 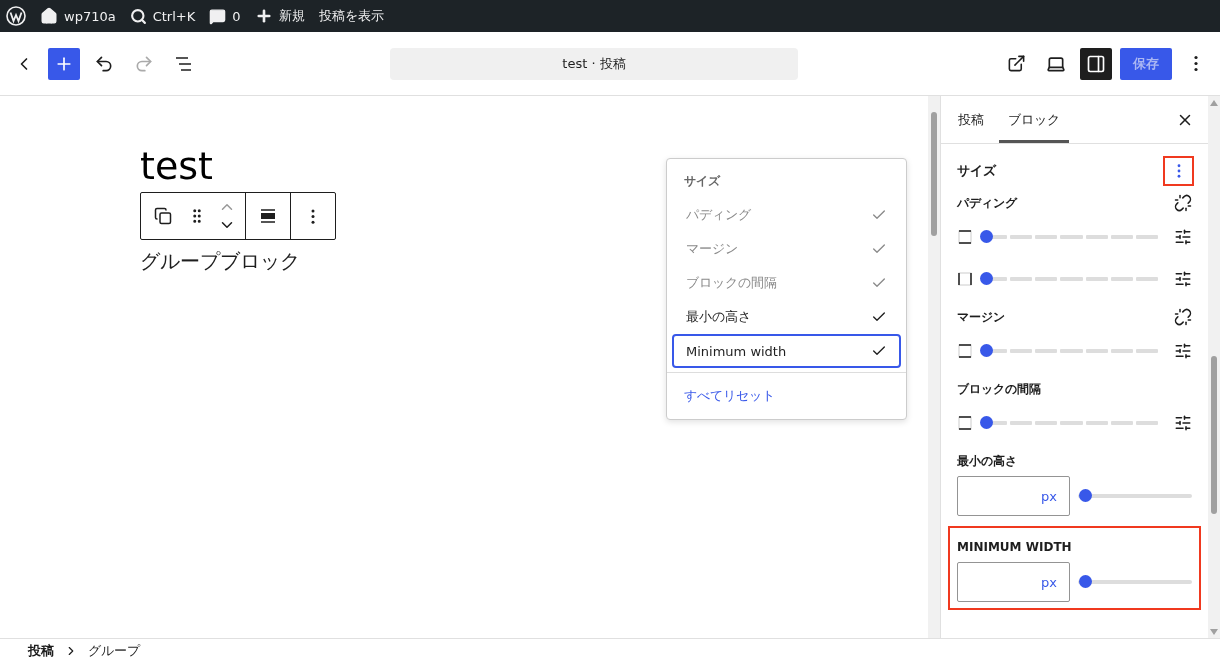 What do you see at coordinates (218, 16) in the screenshot?
I see `comment-icon` at bounding box center [218, 16].